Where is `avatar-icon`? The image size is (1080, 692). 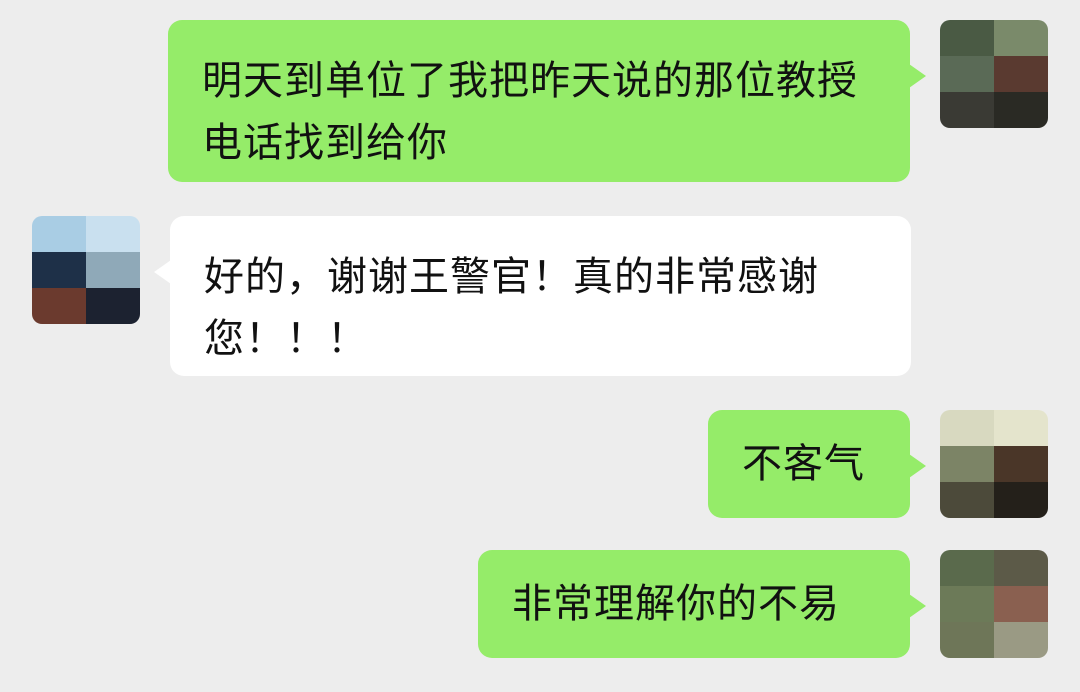 avatar-icon is located at coordinates (994, 604).